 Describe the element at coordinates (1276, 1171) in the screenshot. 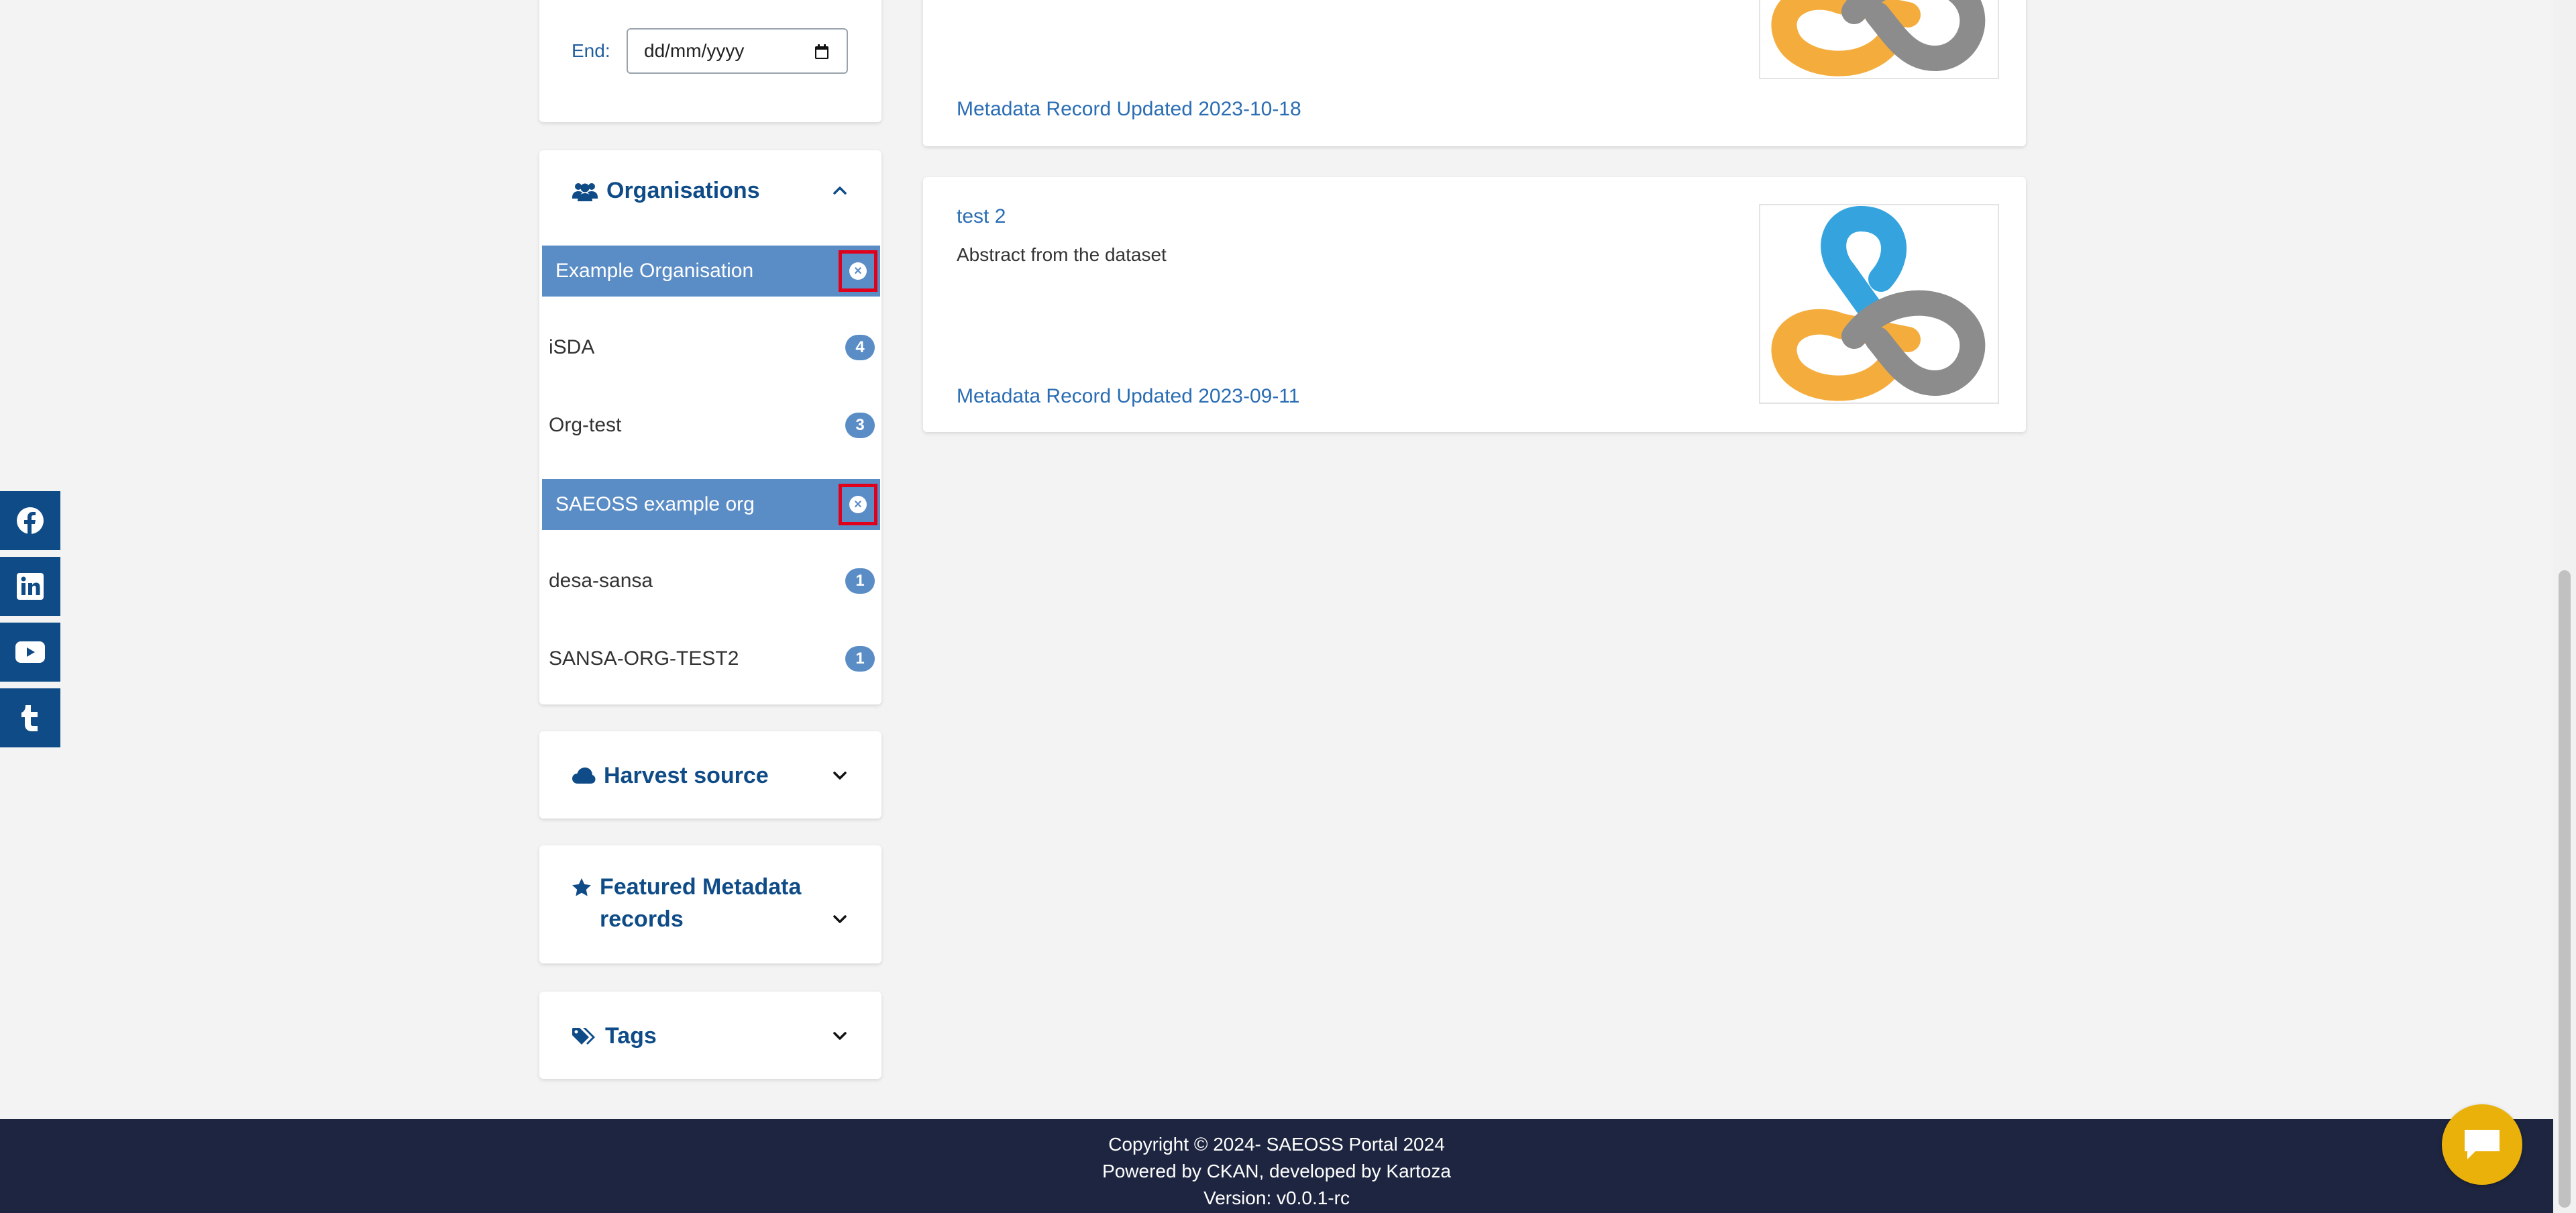

I see `footer-powered-by: Powered by CKAN, developed by Kartoza` at that location.